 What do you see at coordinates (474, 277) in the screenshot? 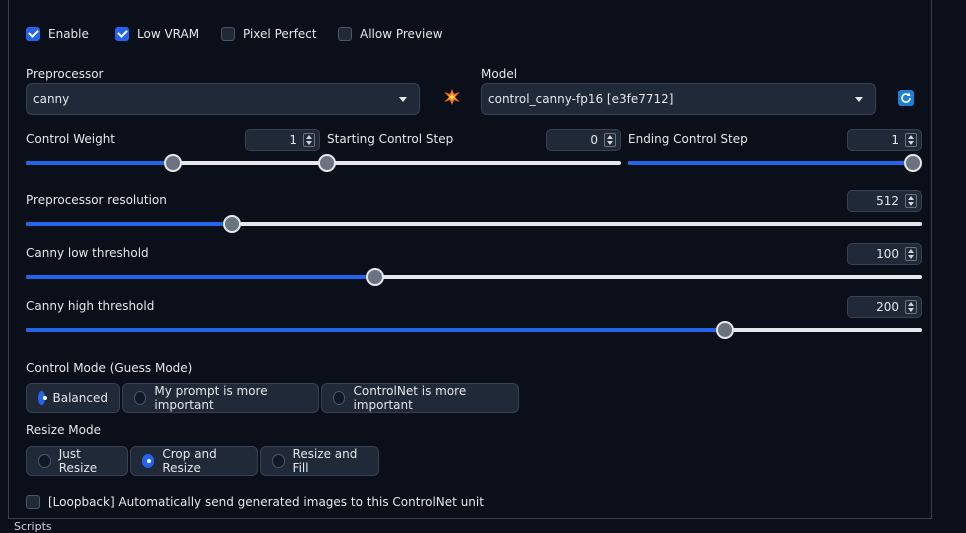
I see `canny-low-slider` at bounding box center [474, 277].